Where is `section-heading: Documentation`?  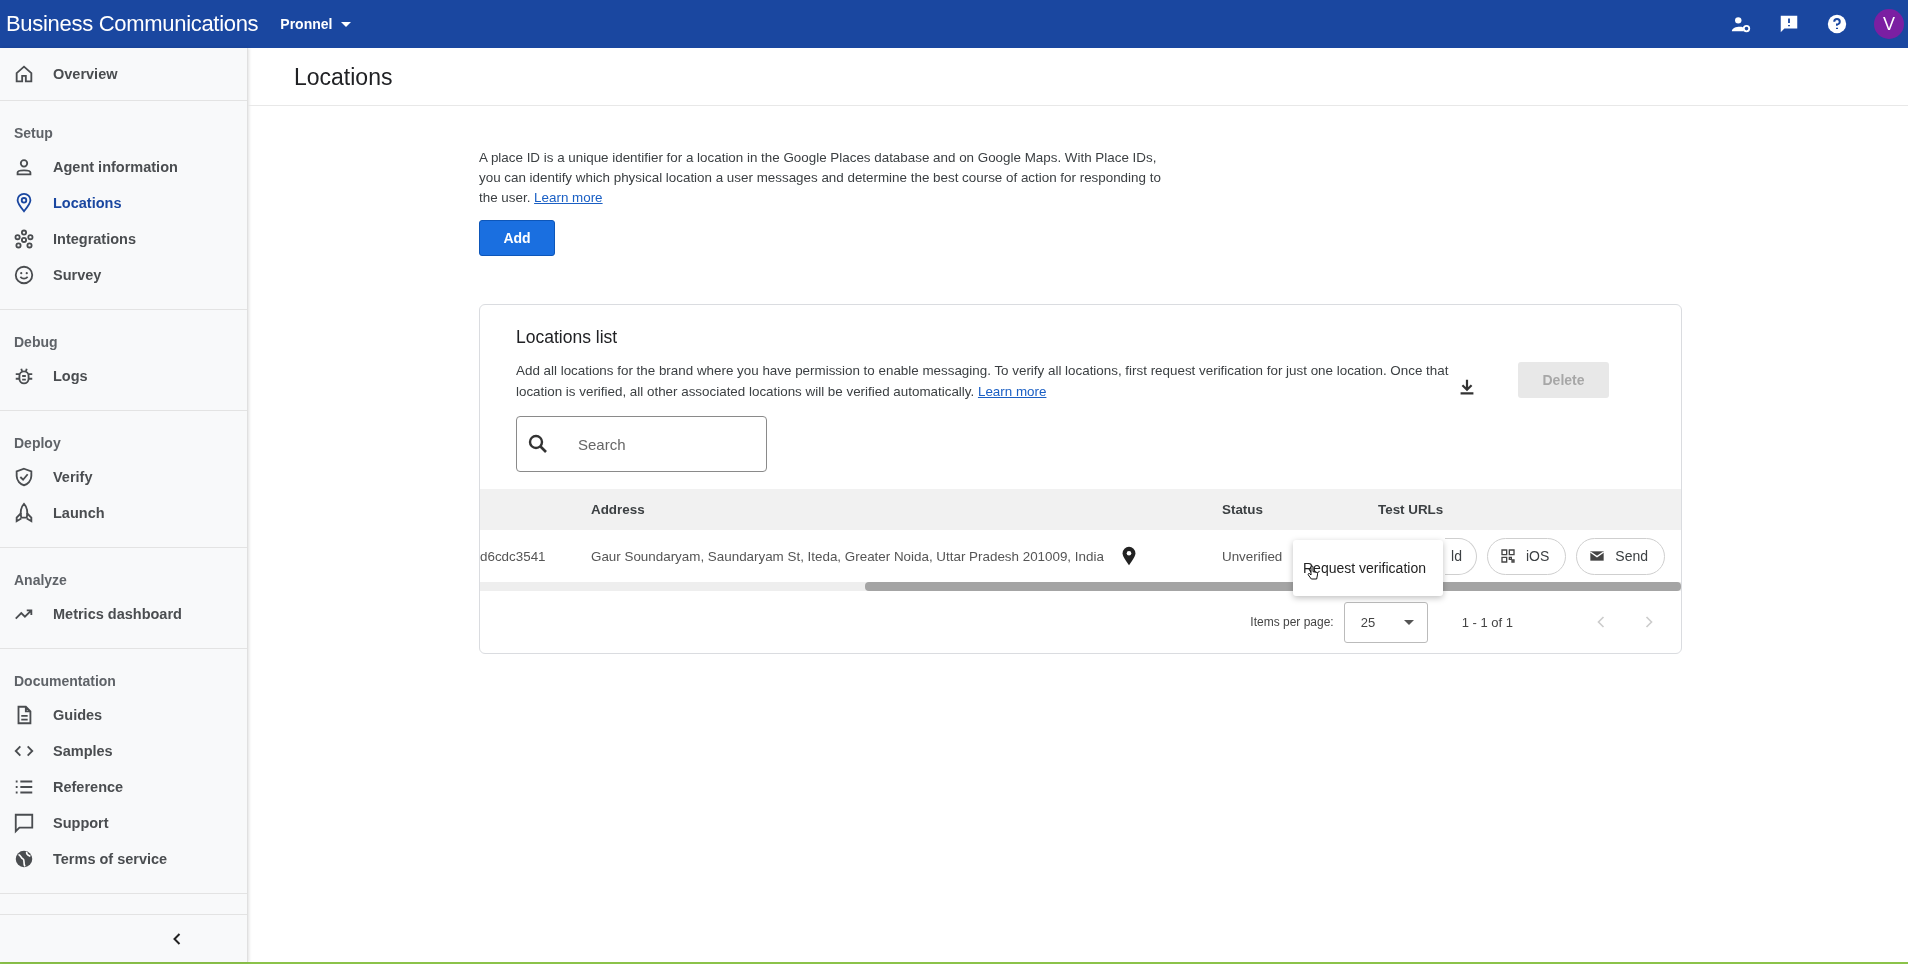
section-heading: Documentation is located at coordinates (65, 681).